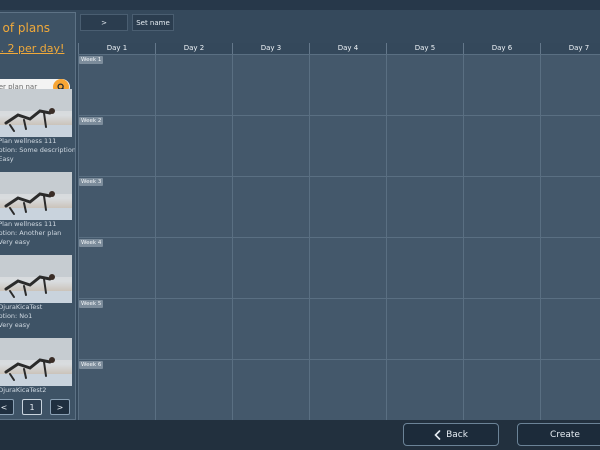 This screenshot has width=600, height=450. I want to click on plan-name: : DjuraKicaTest2, so click(23, 390).